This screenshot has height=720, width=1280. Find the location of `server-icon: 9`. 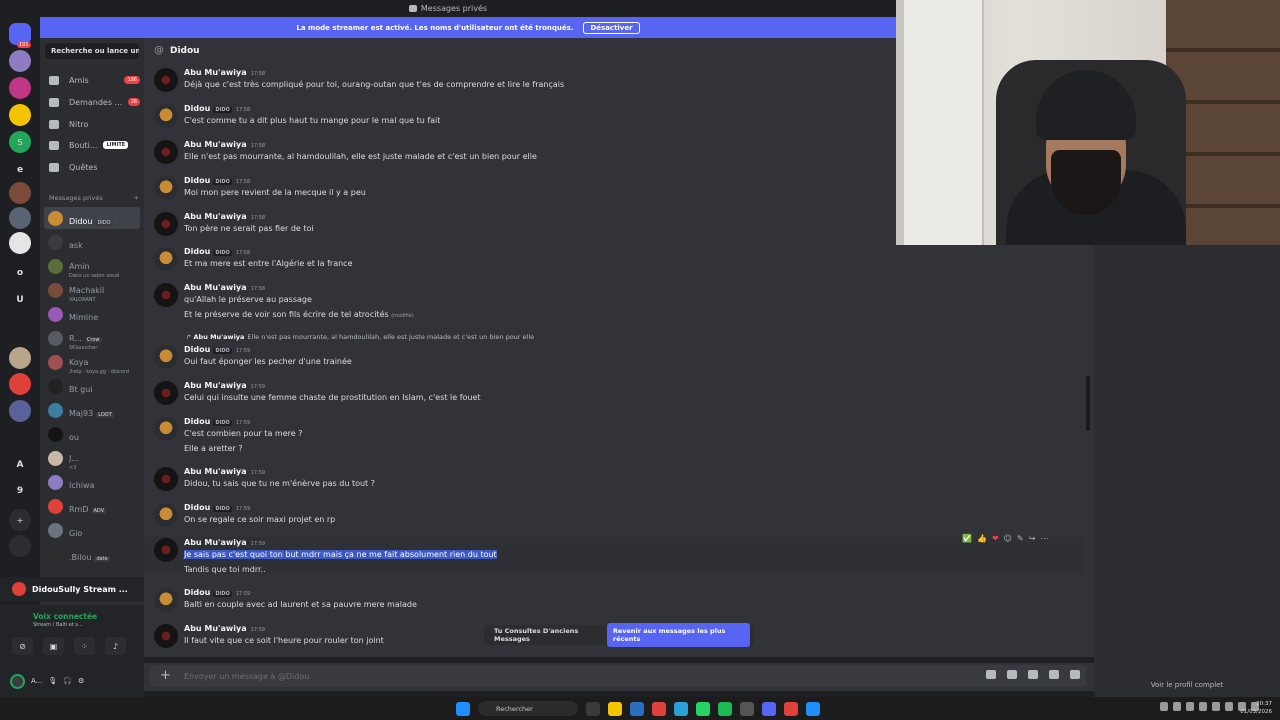

server-icon: 9 is located at coordinates (20, 491).